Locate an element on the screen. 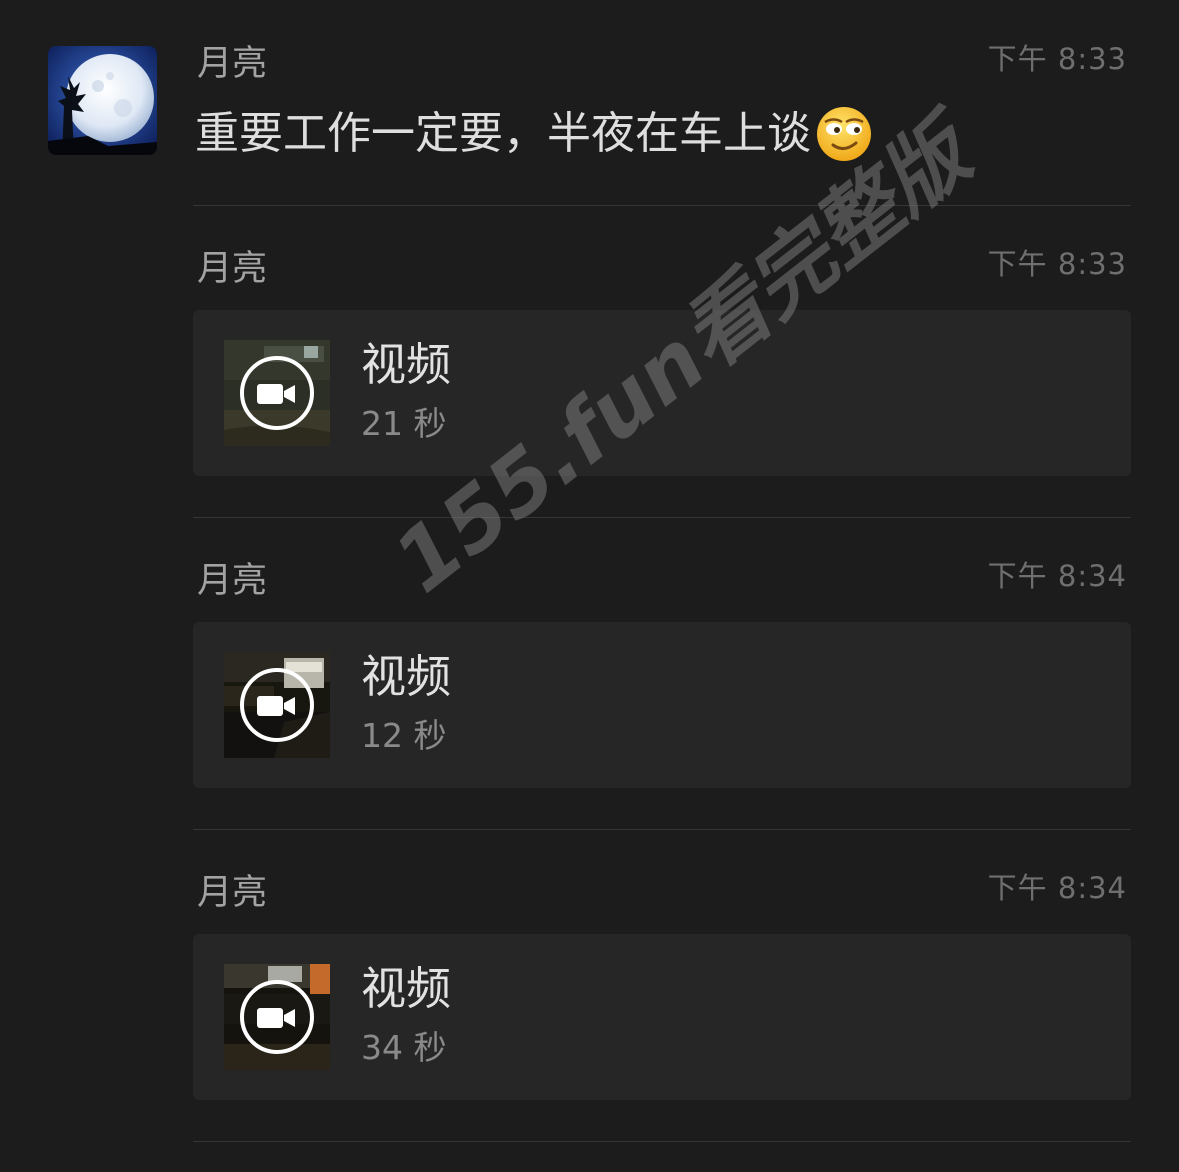 This screenshot has width=1179, height=1172. sender-avatar is located at coordinates (102, 100).